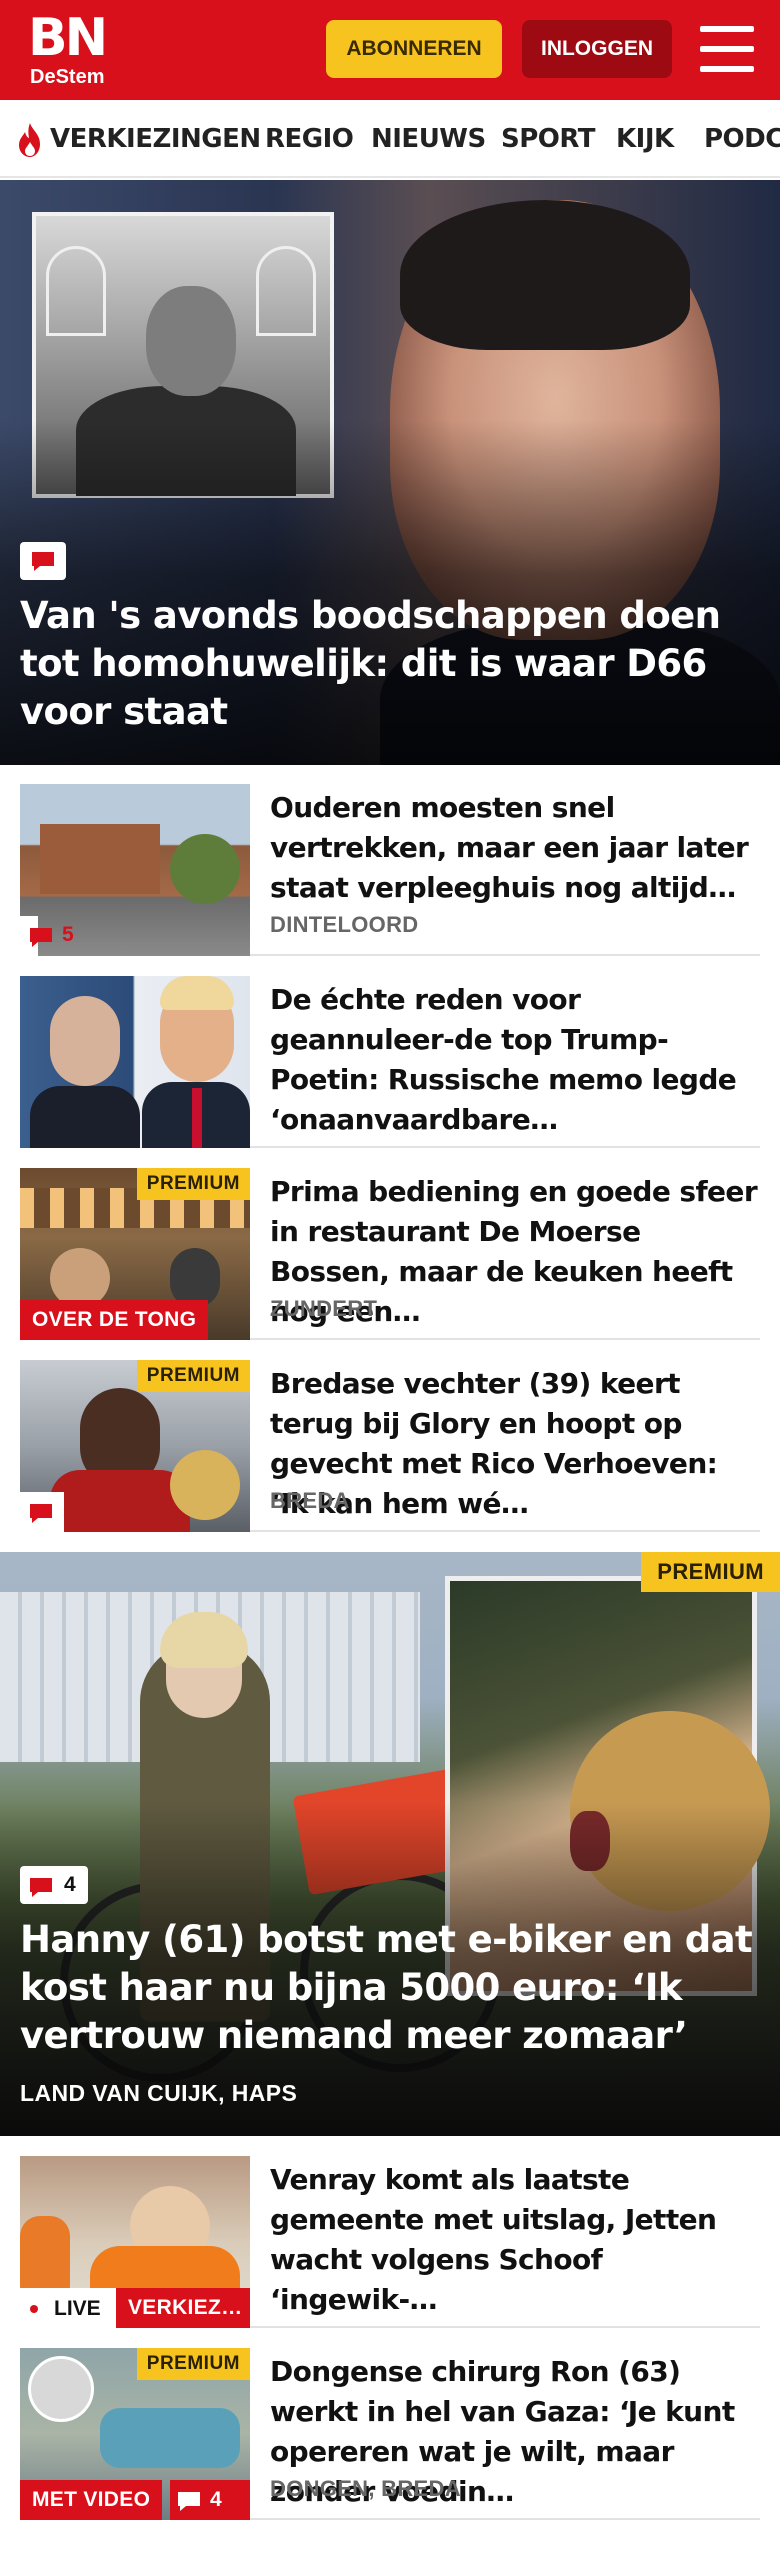 Image resolution: width=780 pixels, height=2560 pixels. I want to click on login-button: INLOGGEN, so click(597, 49).